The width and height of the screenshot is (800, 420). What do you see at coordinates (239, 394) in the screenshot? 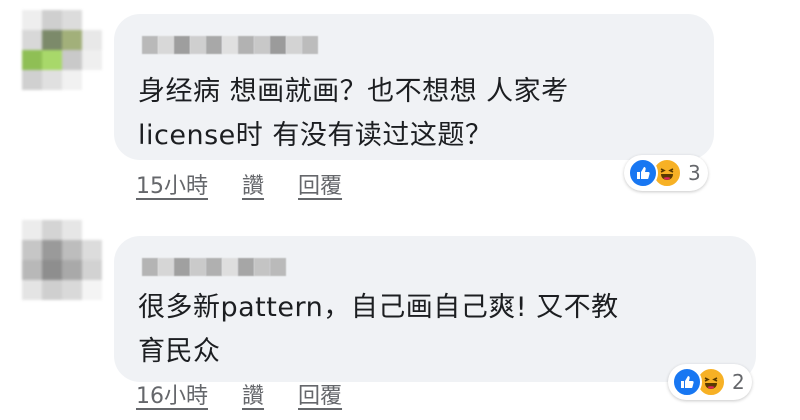
I see `comment-actions: 16小時 讚 回覆` at bounding box center [239, 394].